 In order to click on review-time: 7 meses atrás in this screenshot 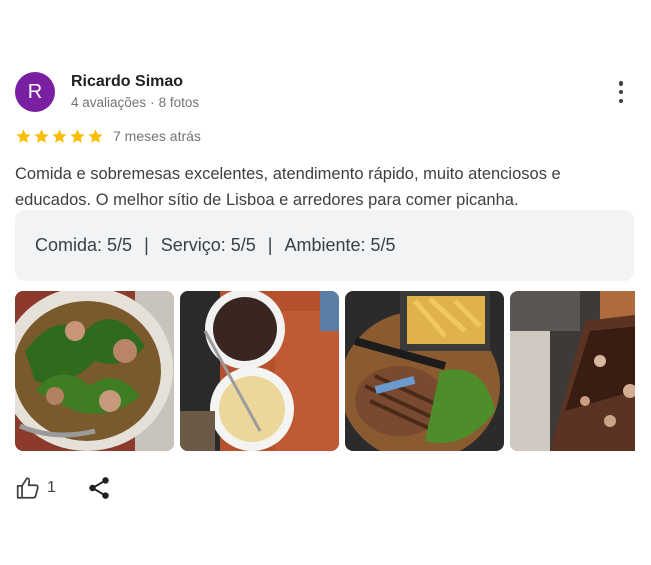, I will do `click(157, 136)`.